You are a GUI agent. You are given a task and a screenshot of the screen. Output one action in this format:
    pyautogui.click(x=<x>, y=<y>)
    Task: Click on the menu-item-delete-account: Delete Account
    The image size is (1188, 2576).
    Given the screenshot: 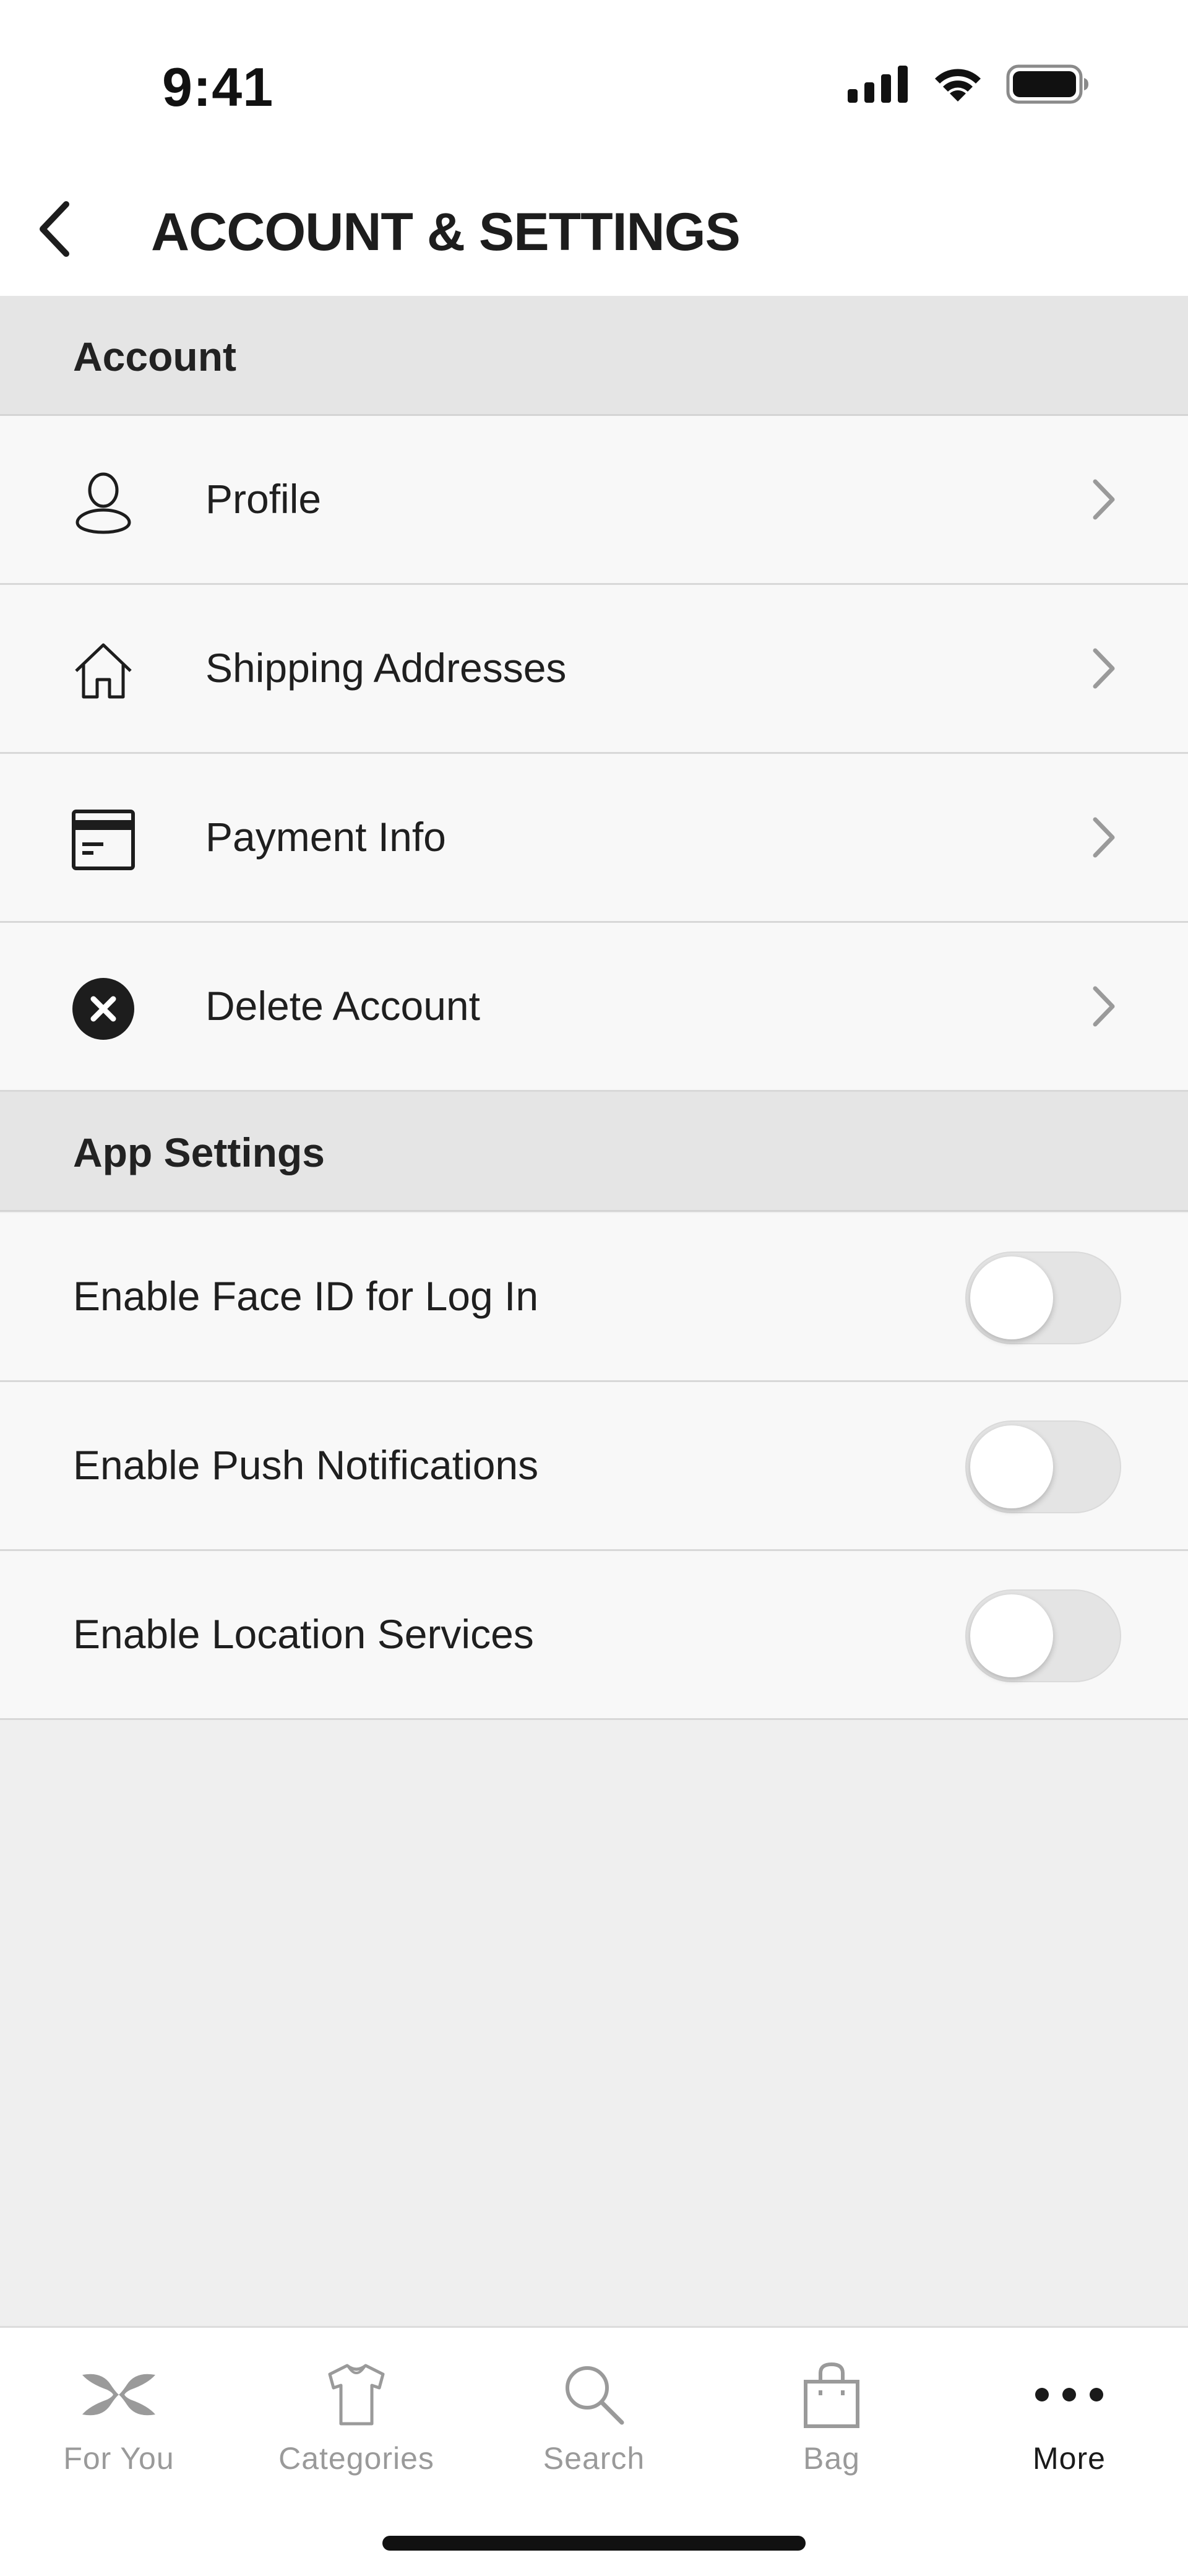 What is the action you would take?
    pyautogui.click(x=594, y=1007)
    